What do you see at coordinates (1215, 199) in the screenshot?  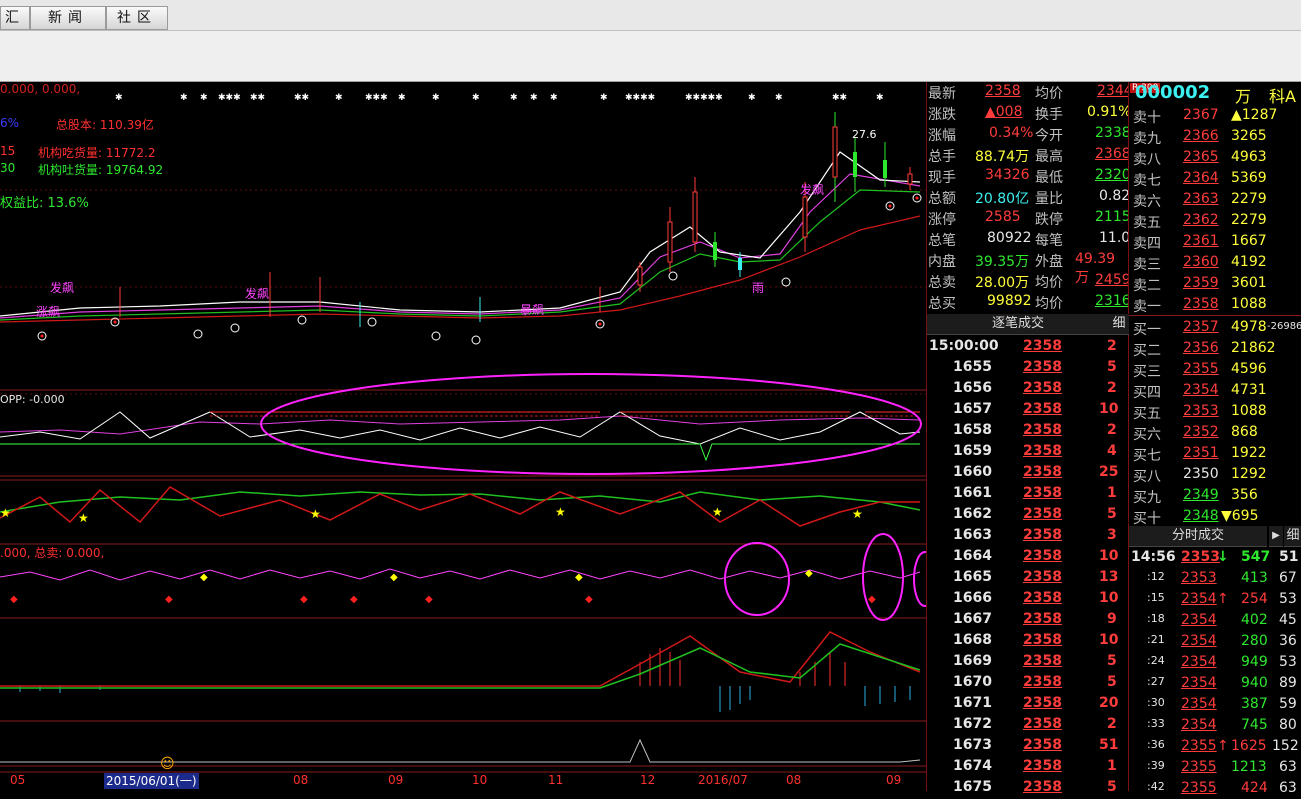 I see `ask-row: 卖六 2363 2279` at bounding box center [1215, 199].